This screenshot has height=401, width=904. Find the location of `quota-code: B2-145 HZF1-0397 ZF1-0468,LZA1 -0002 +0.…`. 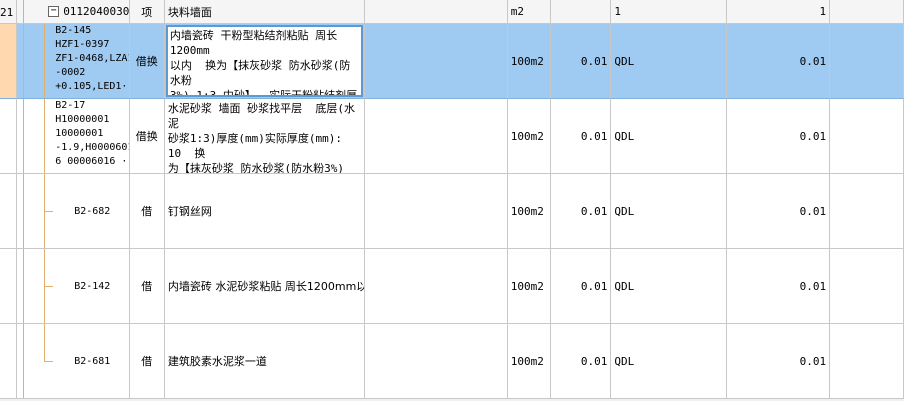

quota-code: B2-145 HZF1-0397 ZF1-0468,LZA1 -0002 +0.… is located at coordinates (92, 58).